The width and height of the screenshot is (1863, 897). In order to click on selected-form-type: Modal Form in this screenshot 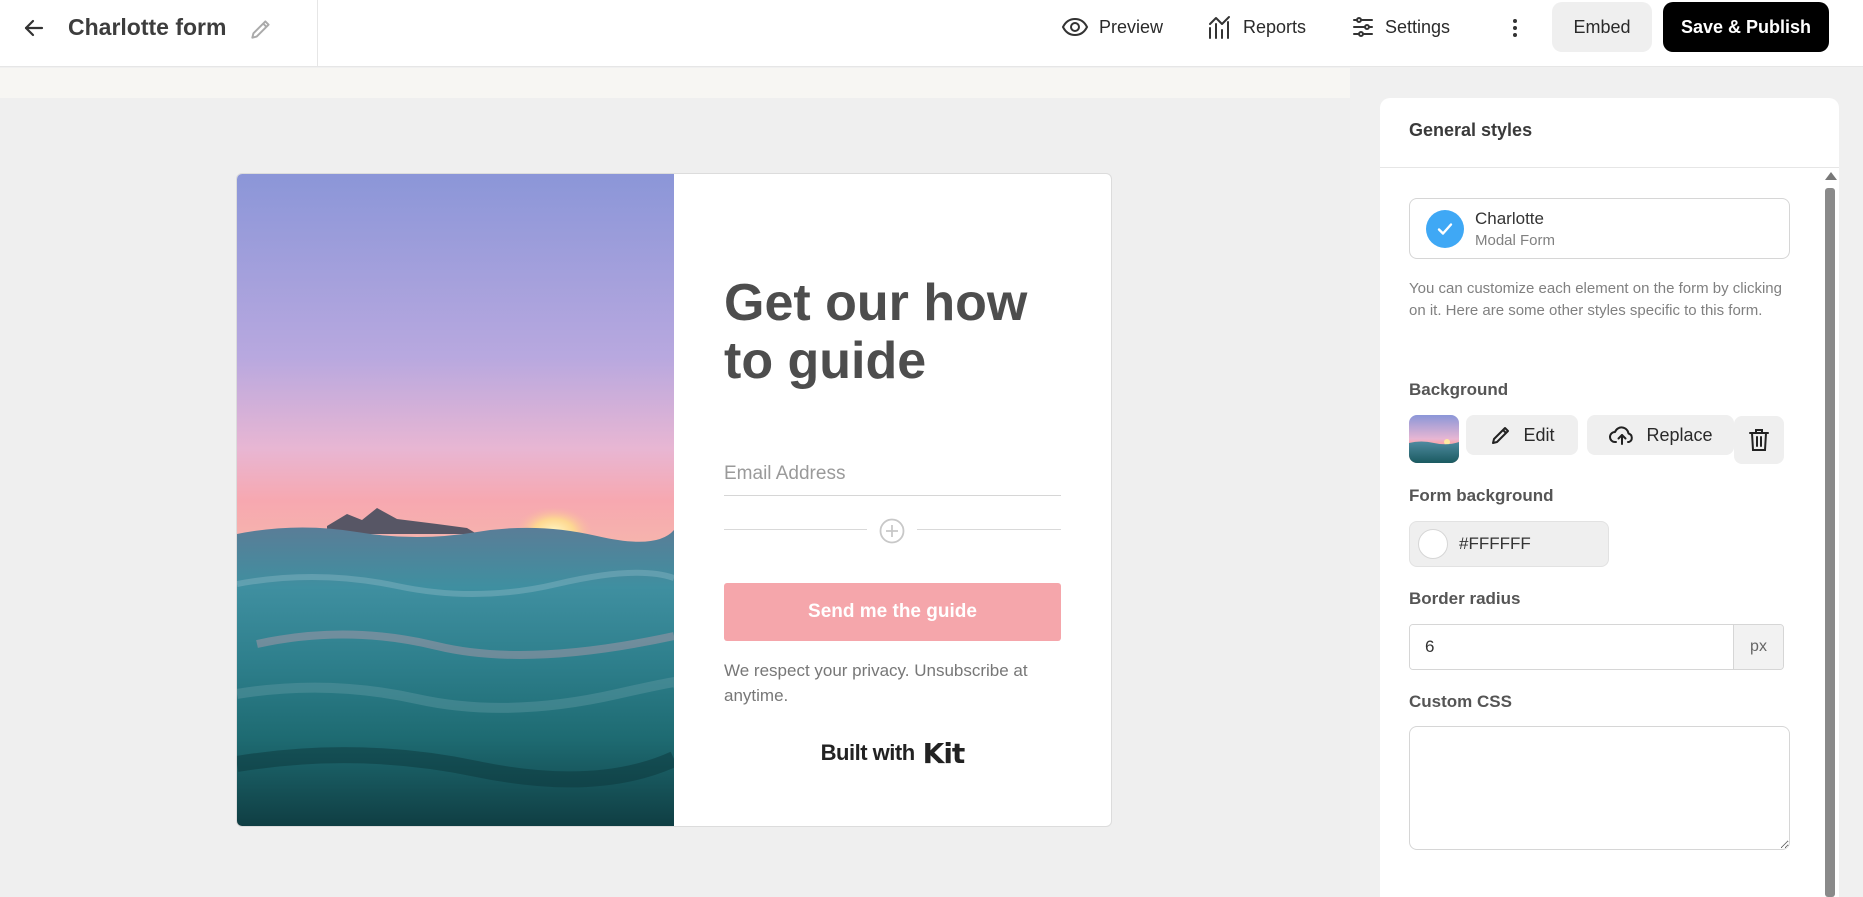, I will do `click(1515, 240)`.